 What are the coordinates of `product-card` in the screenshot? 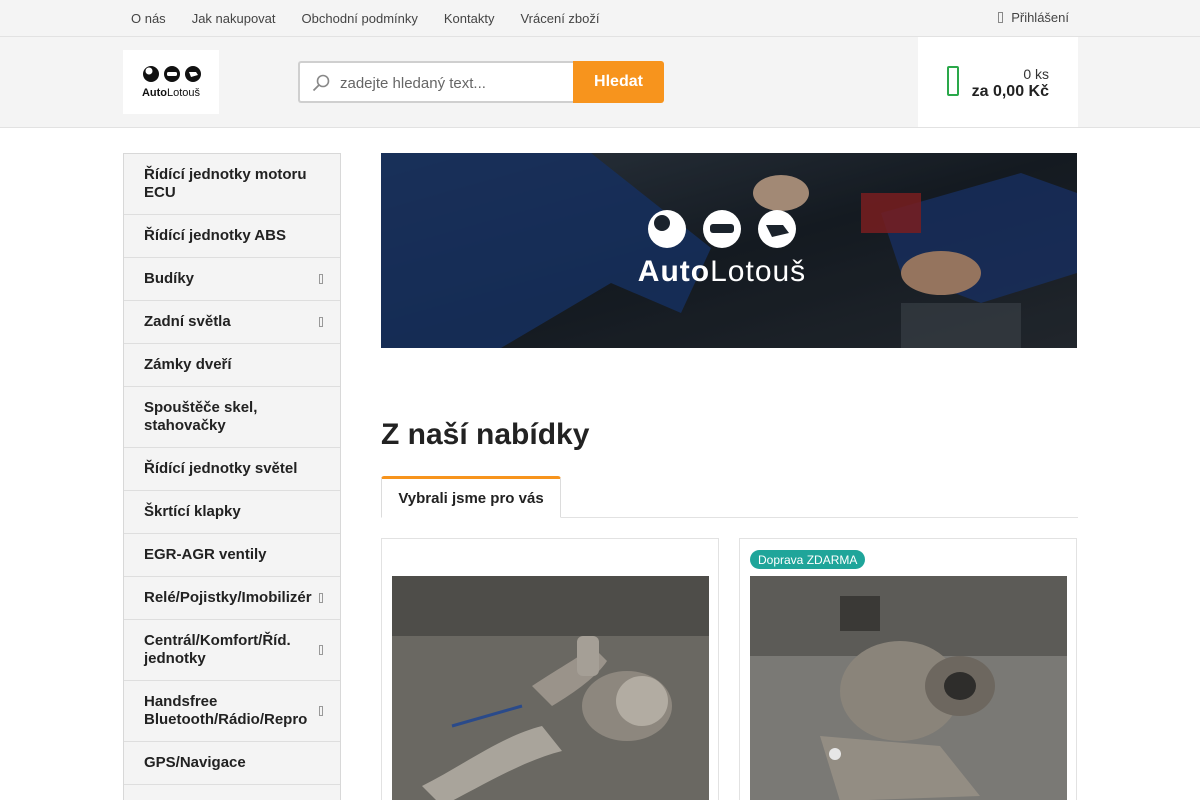 It's located at (550, 669).